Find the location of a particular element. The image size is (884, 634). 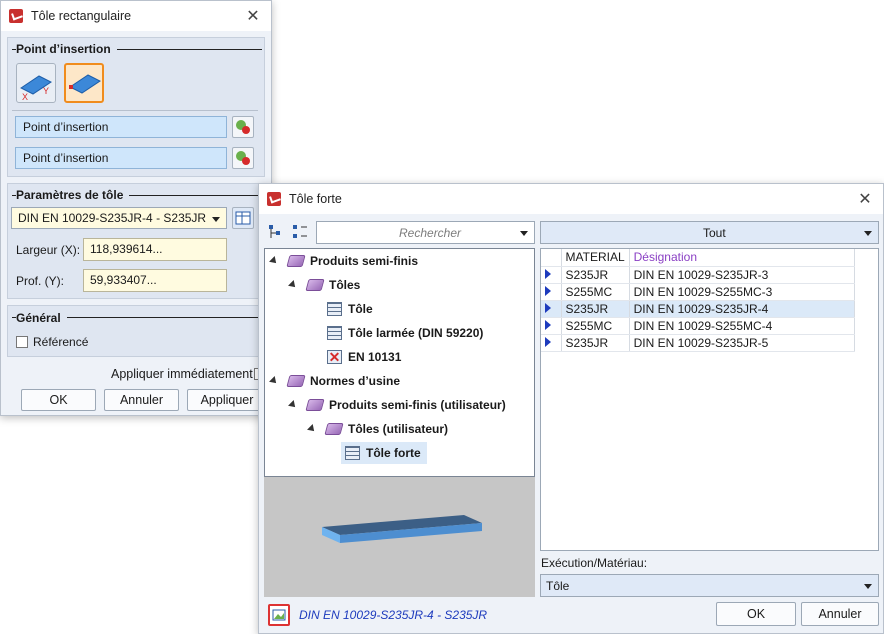

filter-combo: Tout is located at coordinates (709, 232).